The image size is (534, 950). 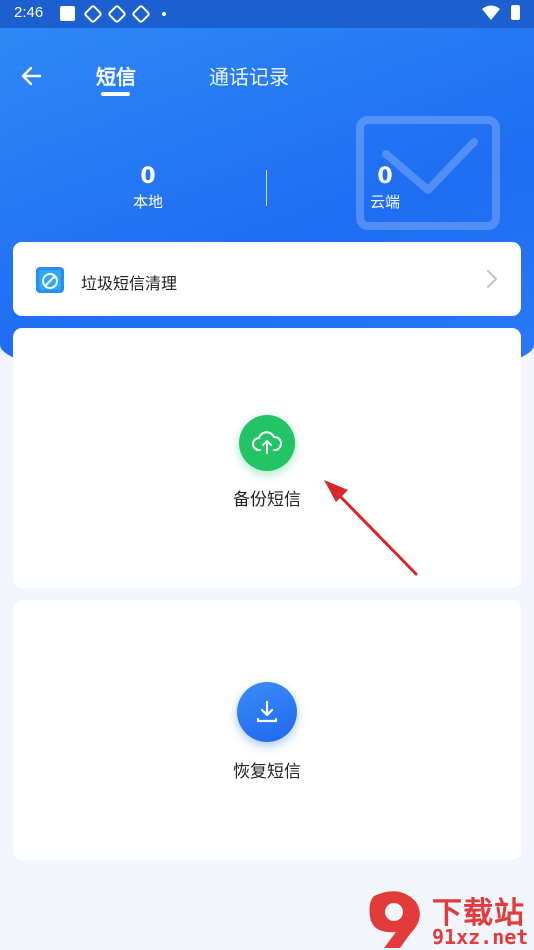 What do you see at coordinates (116, 75) in the screenshot?
I see `tab-sms: 短信` at bounding box center [116, 75].